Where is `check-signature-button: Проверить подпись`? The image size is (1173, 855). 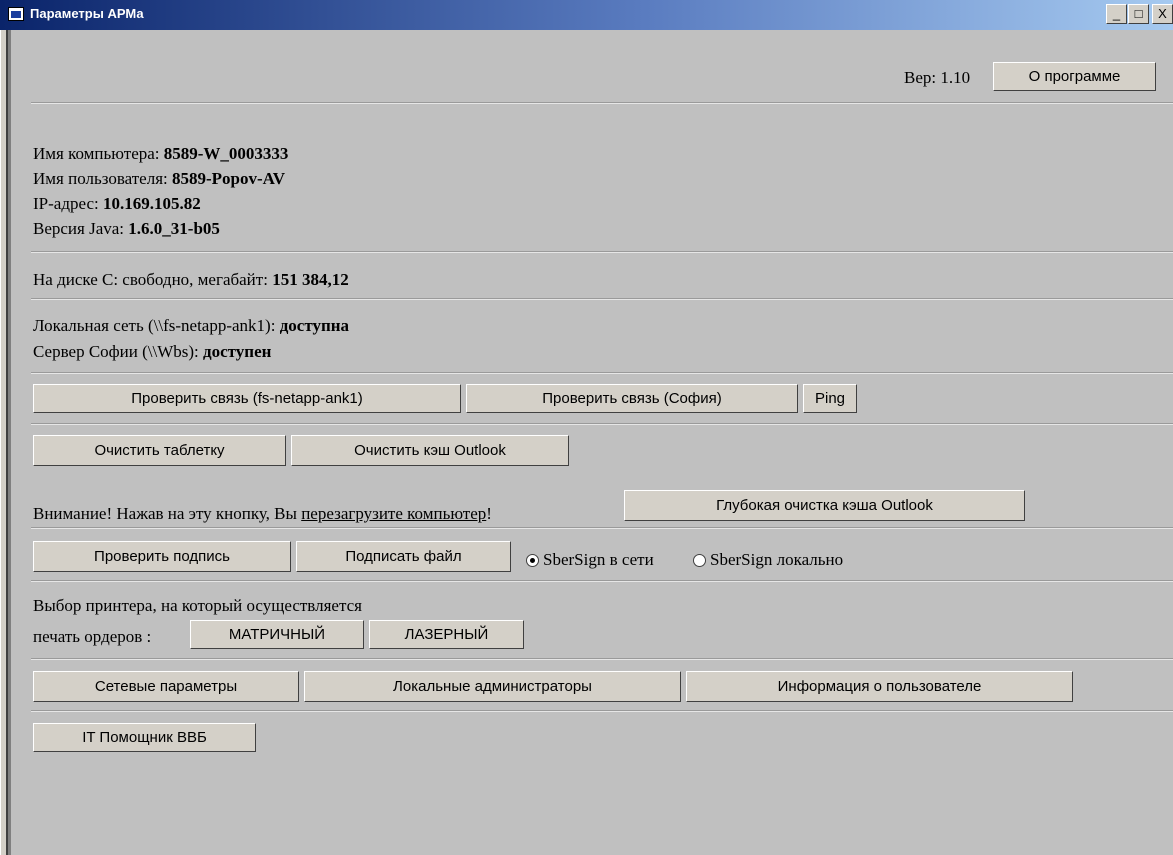 check-signature-button: Проверить подпись is located at coordinates (162, 556).